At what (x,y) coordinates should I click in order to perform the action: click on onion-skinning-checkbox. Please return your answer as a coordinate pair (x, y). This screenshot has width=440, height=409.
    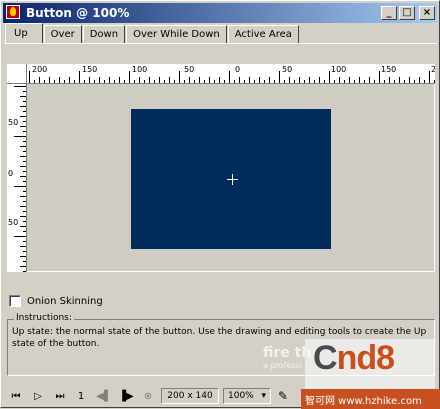
    Looking at the image, I should click on (15, 301).